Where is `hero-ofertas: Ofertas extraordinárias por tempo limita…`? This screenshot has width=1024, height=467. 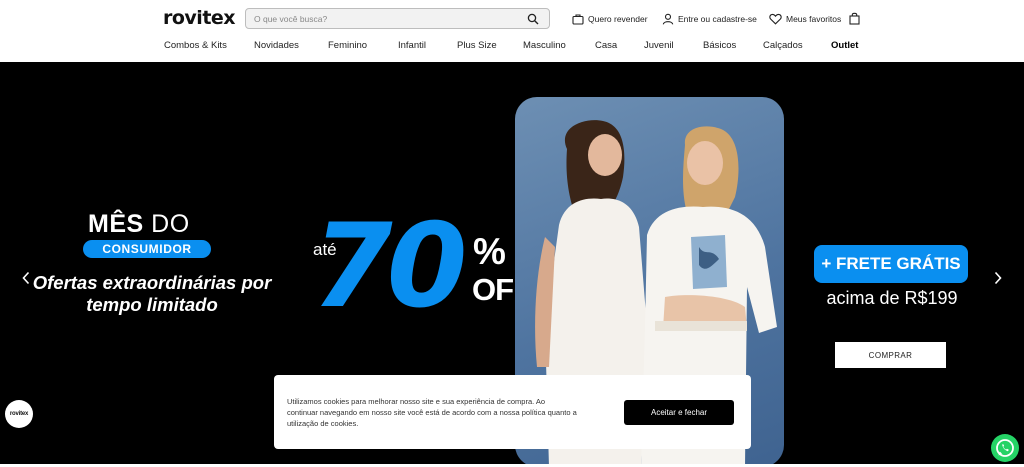
hero-ofertas: Ofertas extraordinárias por tempo limita… is located at coordinates (152, 293).